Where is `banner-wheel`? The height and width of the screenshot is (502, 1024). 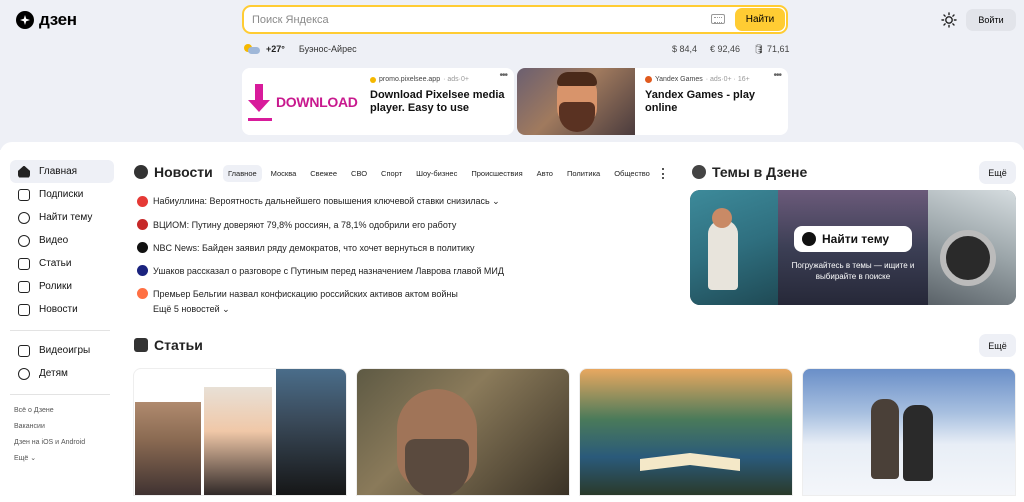 banner-wheel is located at coordinates (968, 258).